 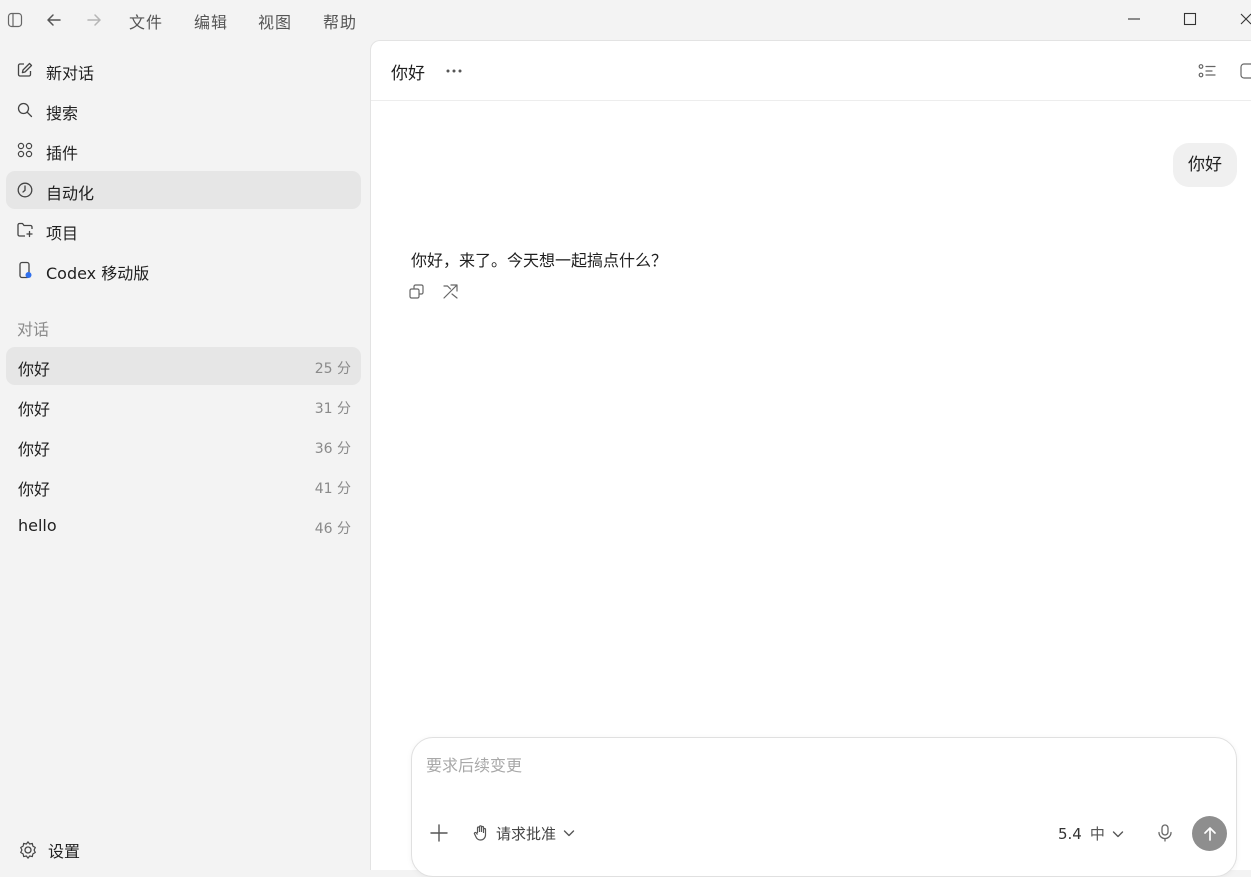 What do you see at coordinates (332, 529) in the screenshot?
I see `conversation-time: 46 分` at bounding box center [332, 529].